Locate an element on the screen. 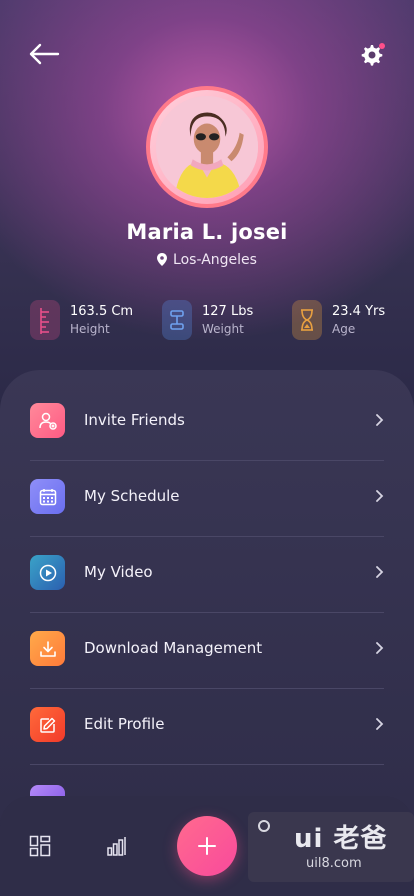  watermark: ui 老爸 uil8.com is located at coordinates (331, 847).